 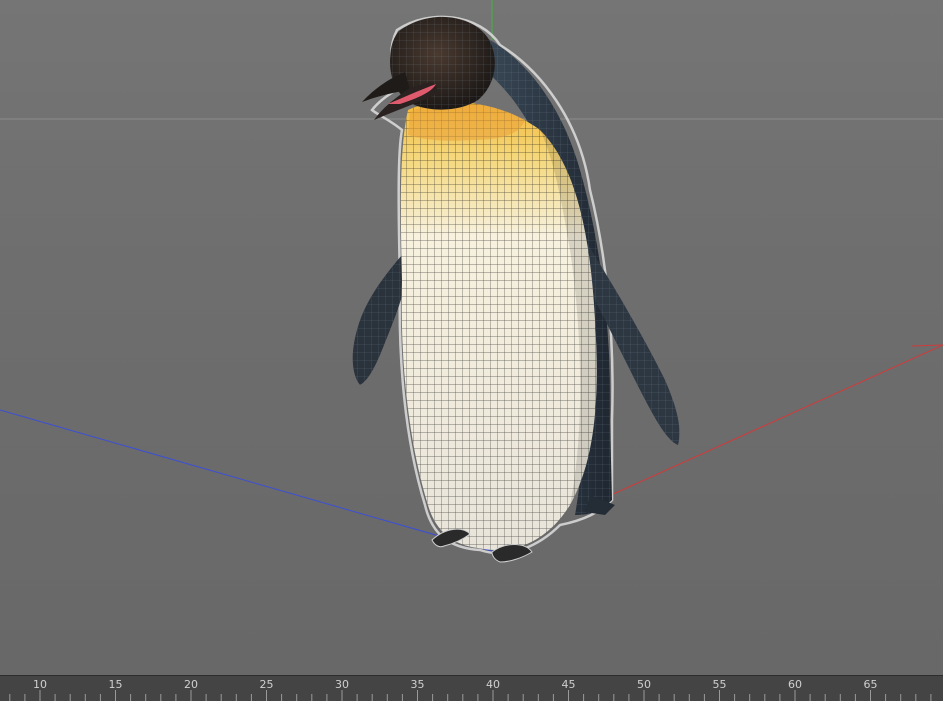 What do you see at coordinates (266, 684) in the screenshot?
I see `frame-label: 25` at bounding box center [266, 684].